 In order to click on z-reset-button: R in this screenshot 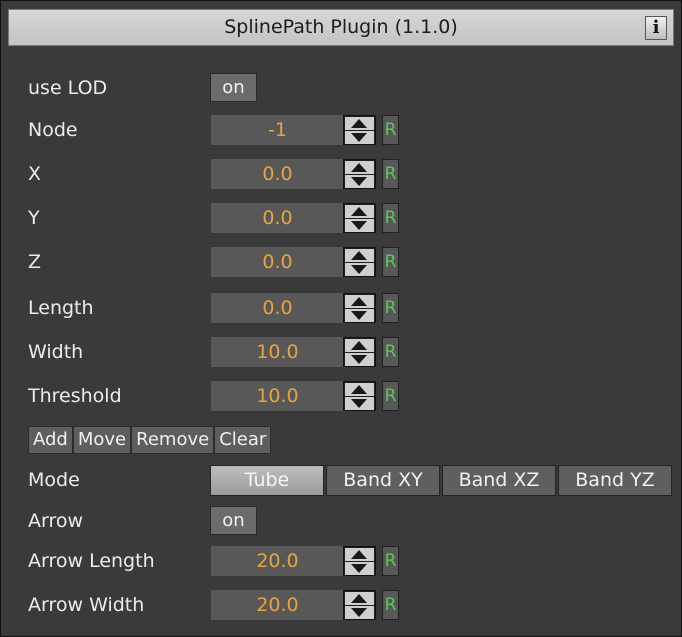, I will do `click(390, 262)`.